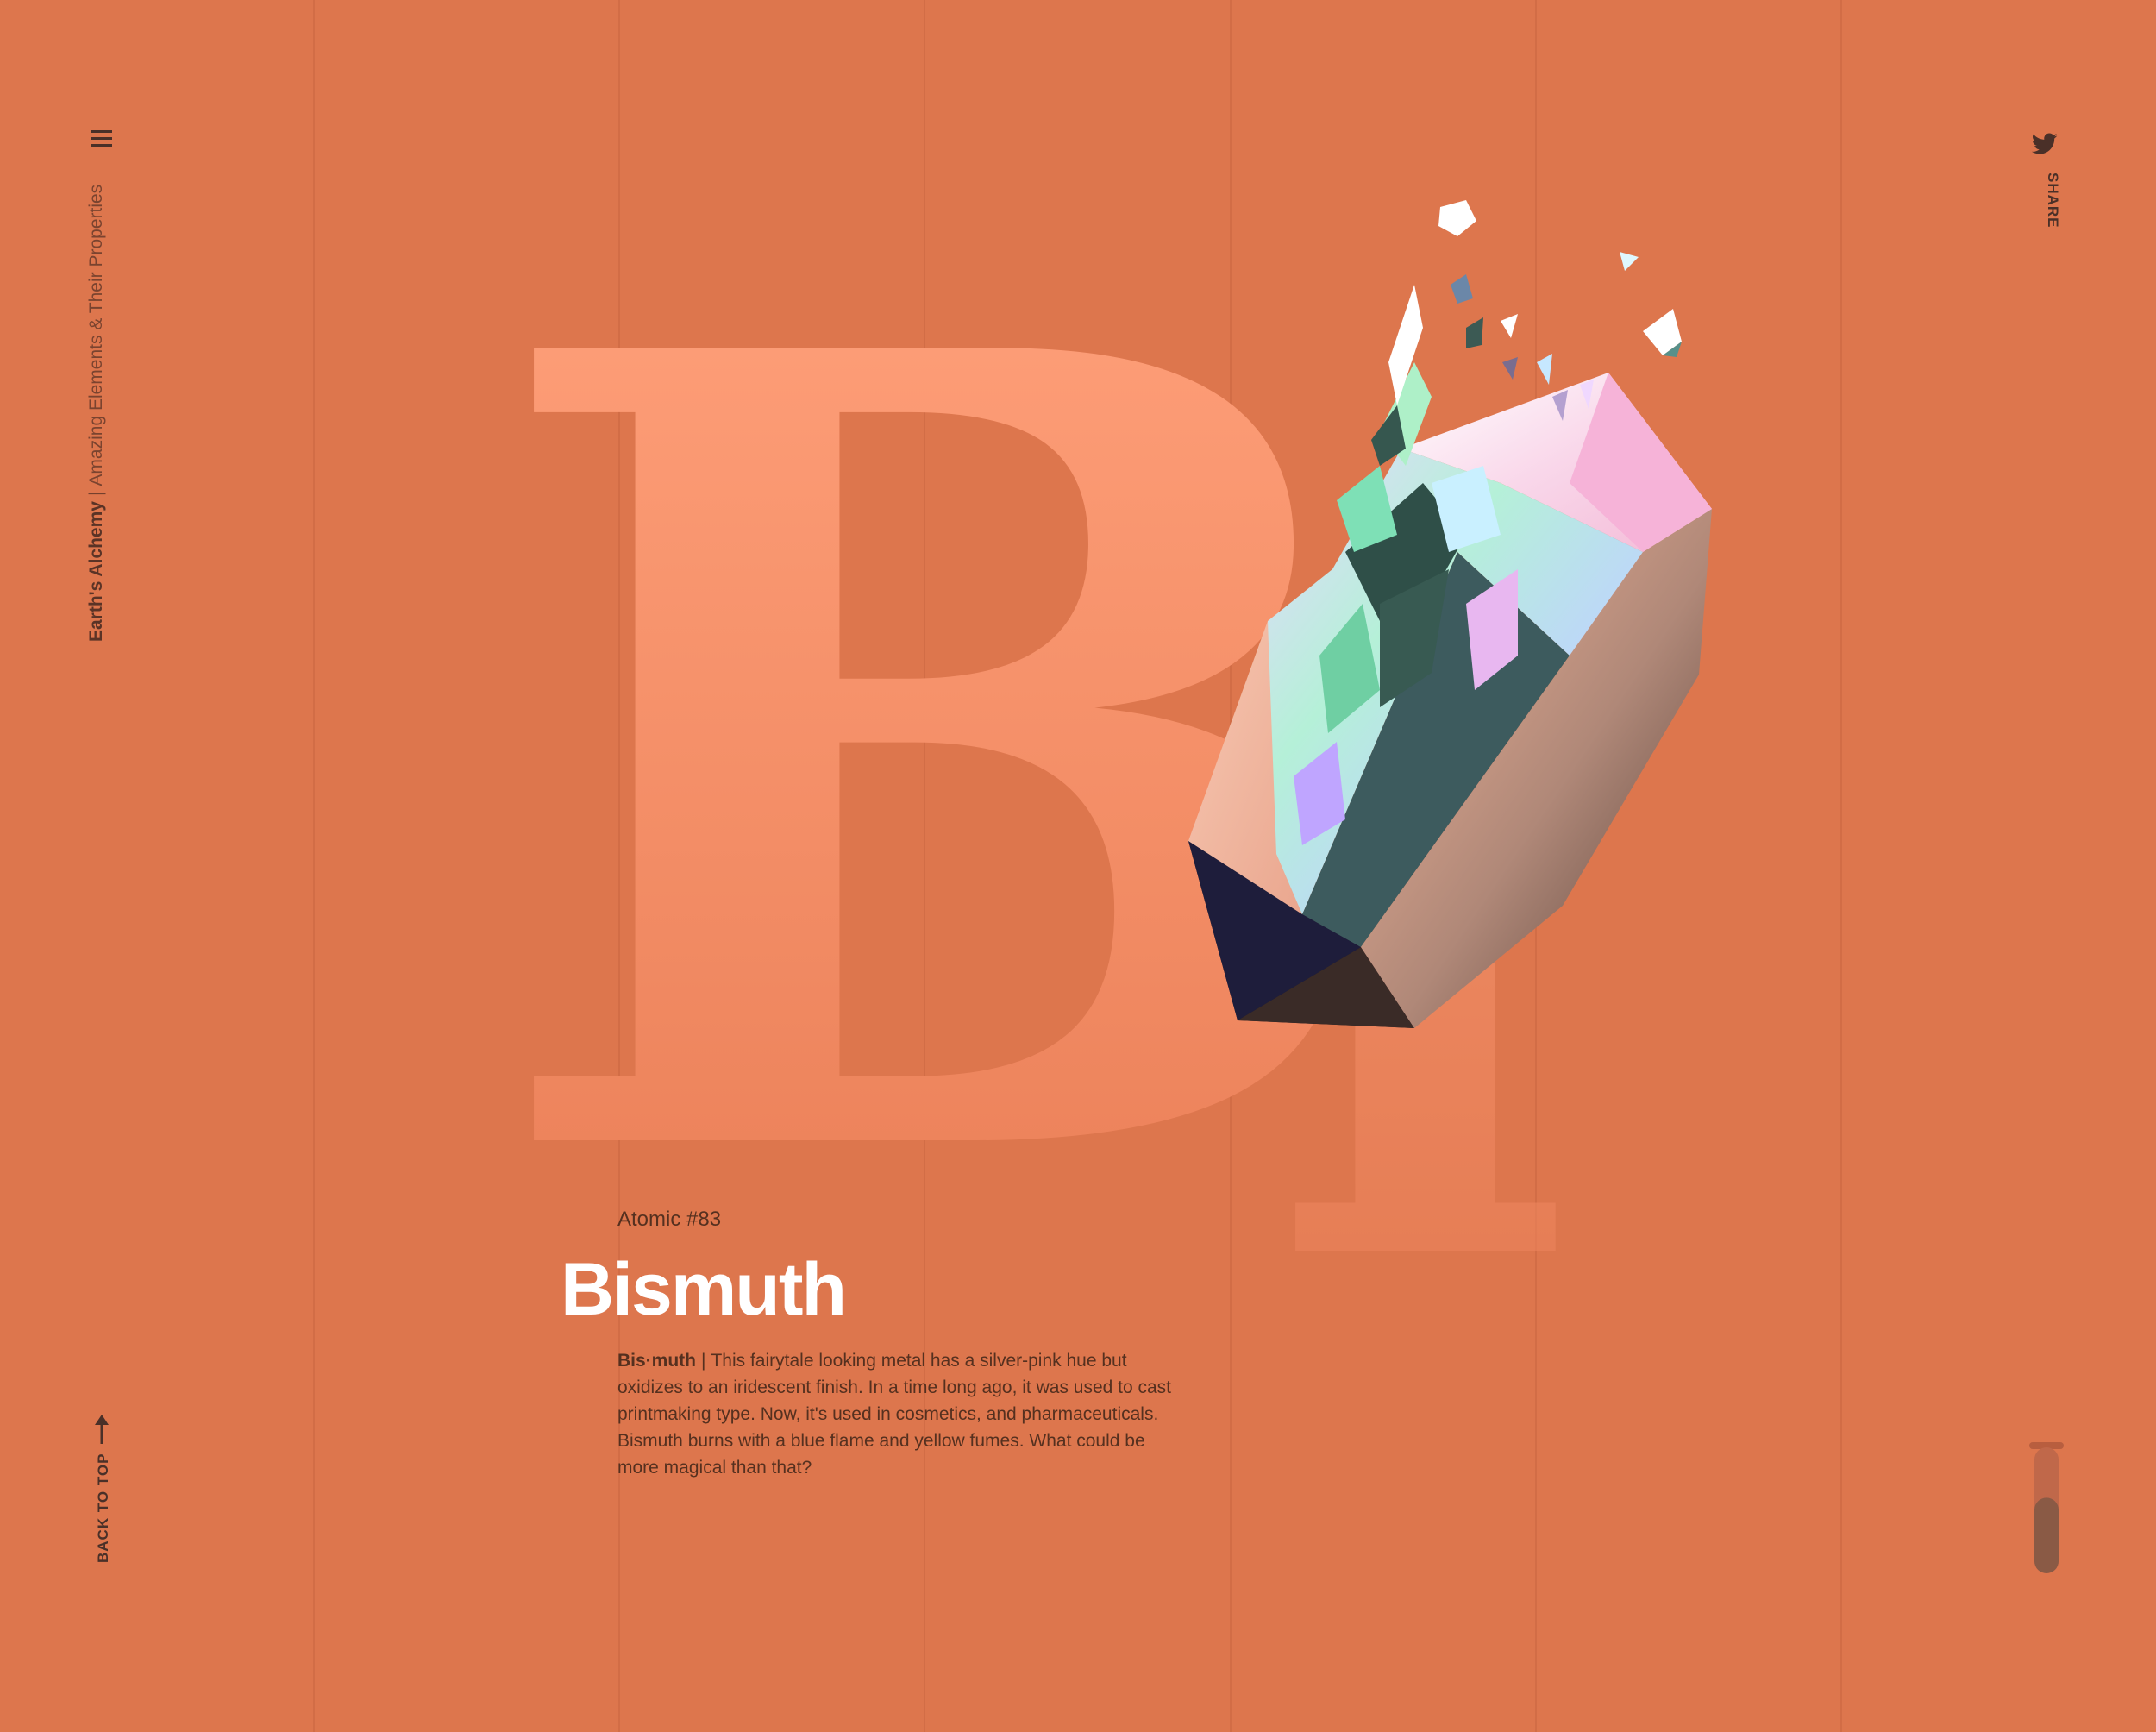  What do you see at coordinates (669, 1219) in the screenshot?
I see `atomic-number: Atomic #83` at bounding box center [669, 1219].